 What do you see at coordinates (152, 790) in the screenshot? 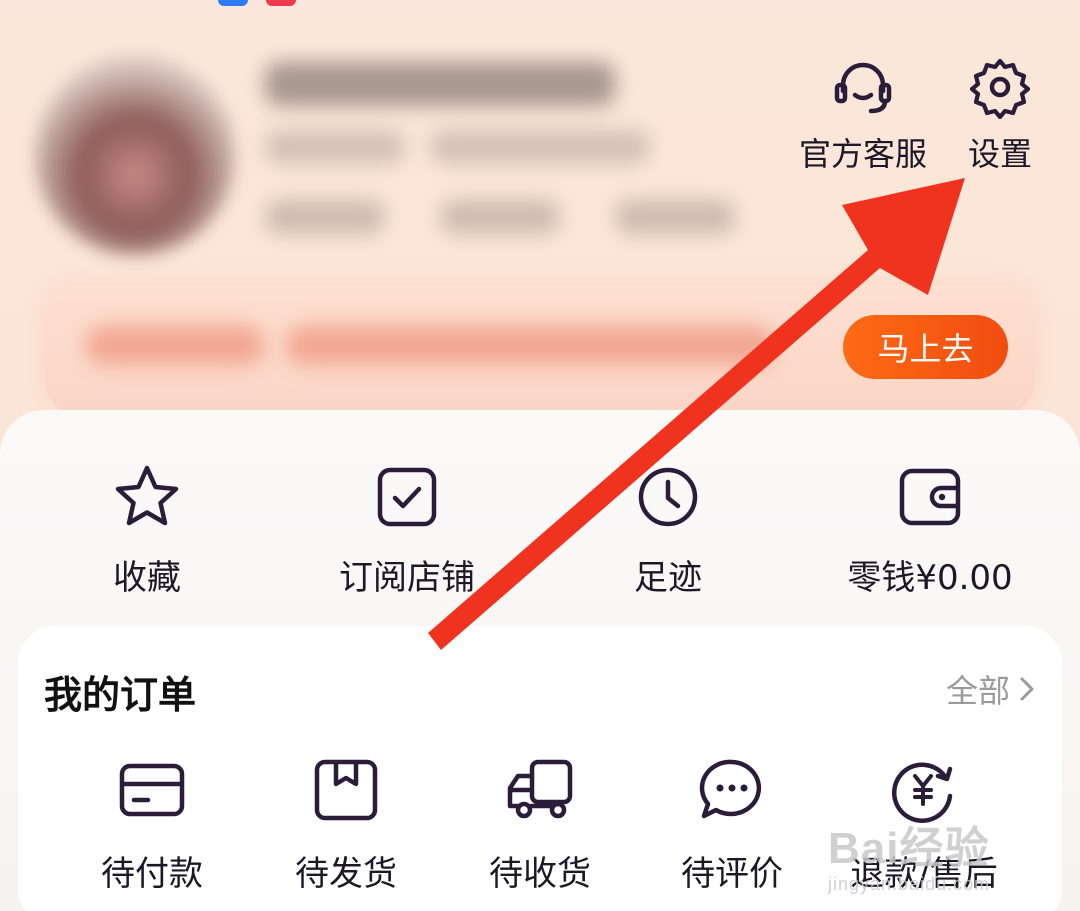
I see `card-icon` at bounding box center [152, 790].